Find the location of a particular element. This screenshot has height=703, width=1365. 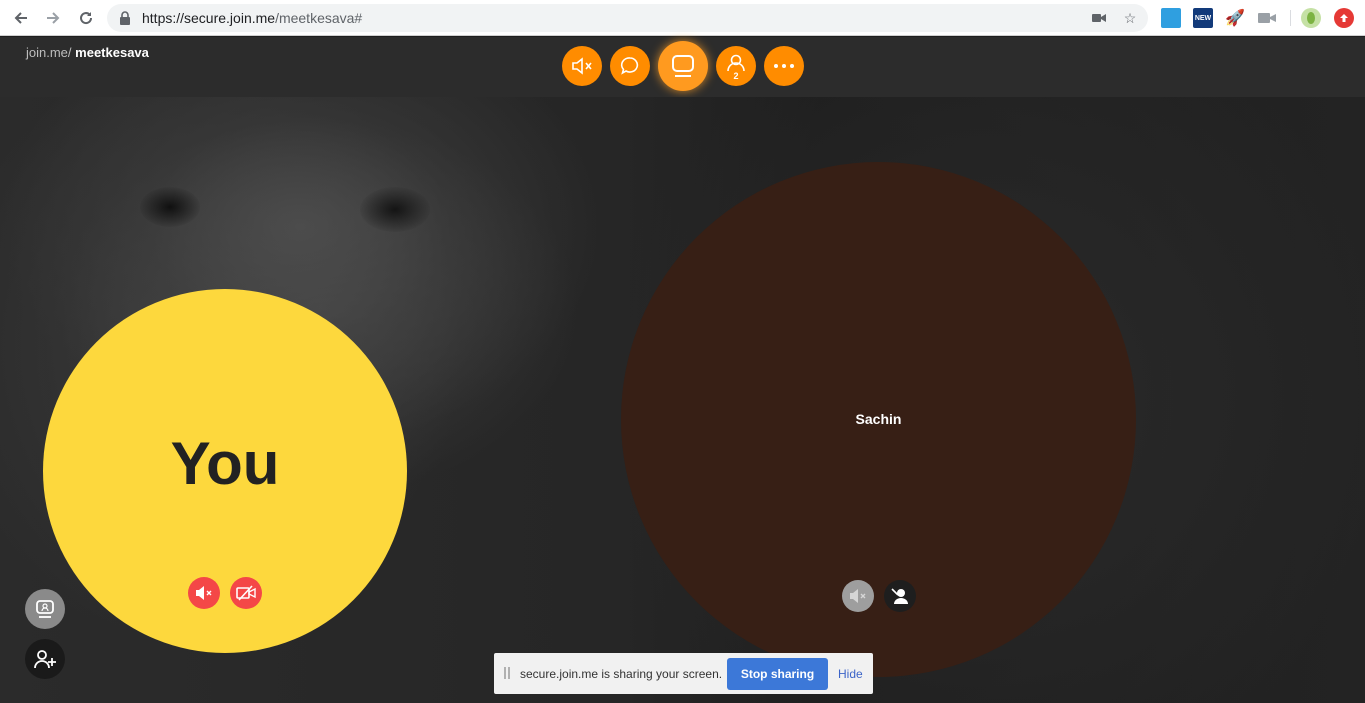

invite-participant-button is located at coordinates (45, 659).